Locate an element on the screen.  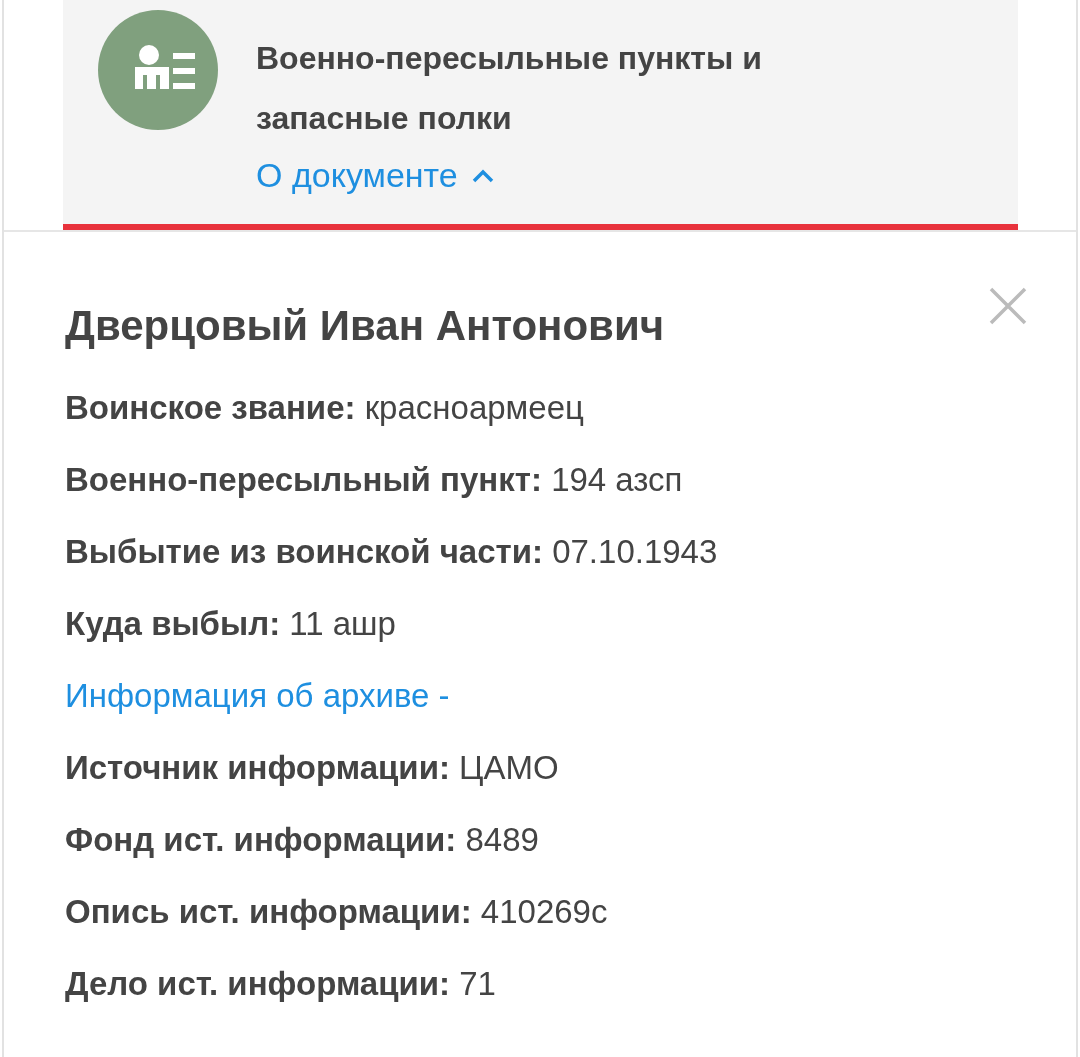
document-title: Военно-пересыльные пункты и запасные полки is located at coordinates (509, 88).